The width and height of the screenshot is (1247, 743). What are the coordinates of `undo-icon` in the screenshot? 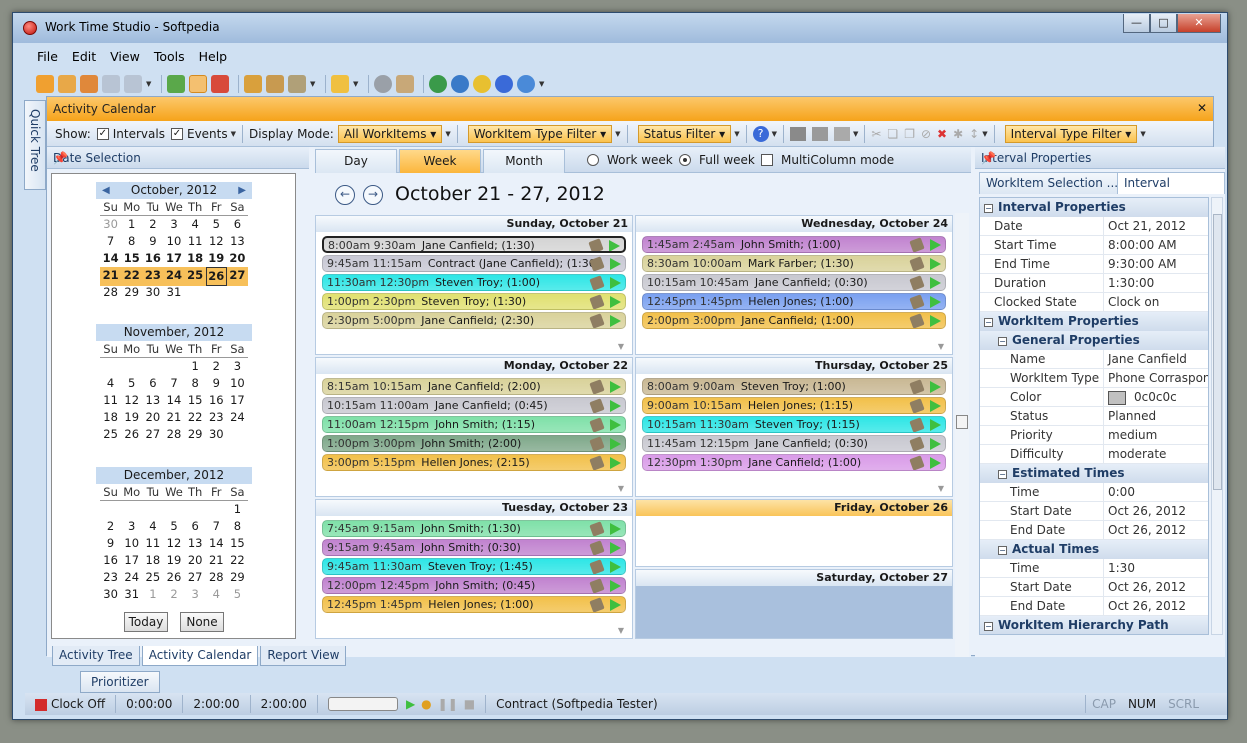 It's located at (111, 84).